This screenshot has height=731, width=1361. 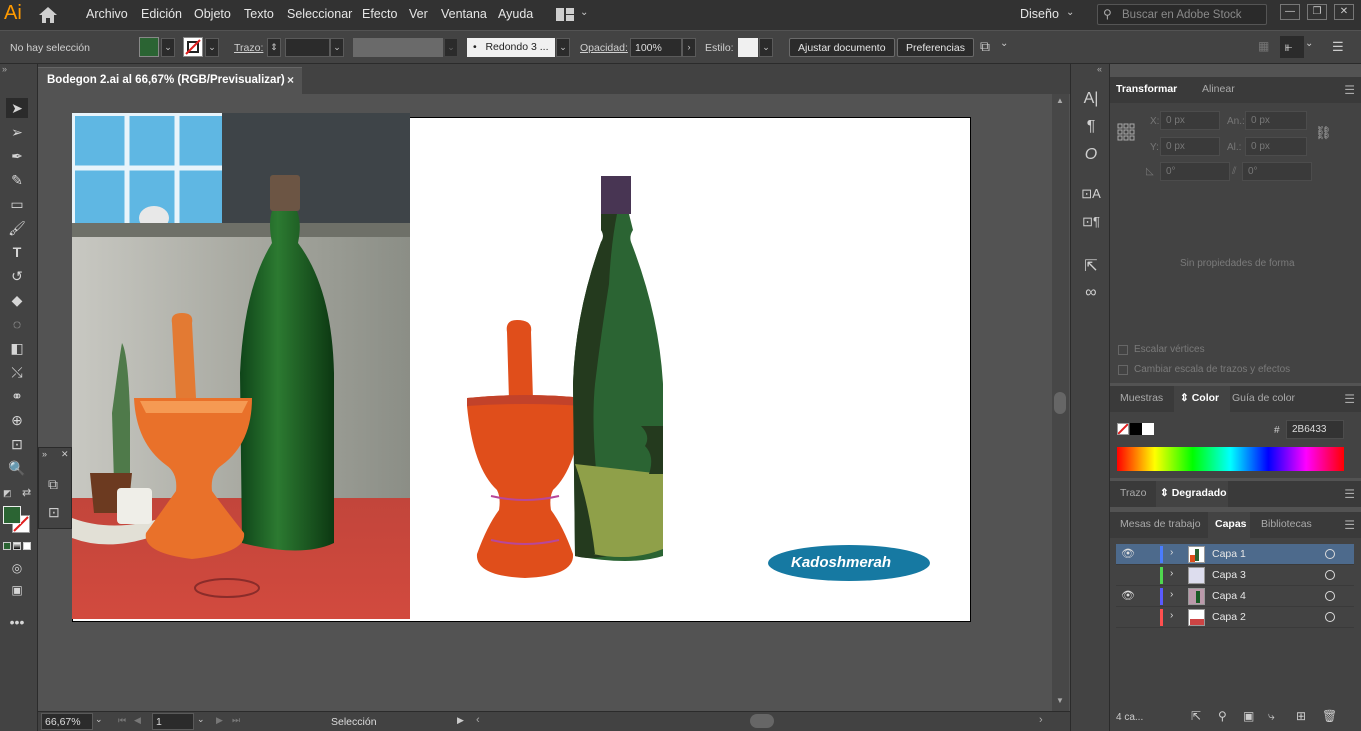 I want to click on zoom-input: 66,67%, so click(x=67, y=721).